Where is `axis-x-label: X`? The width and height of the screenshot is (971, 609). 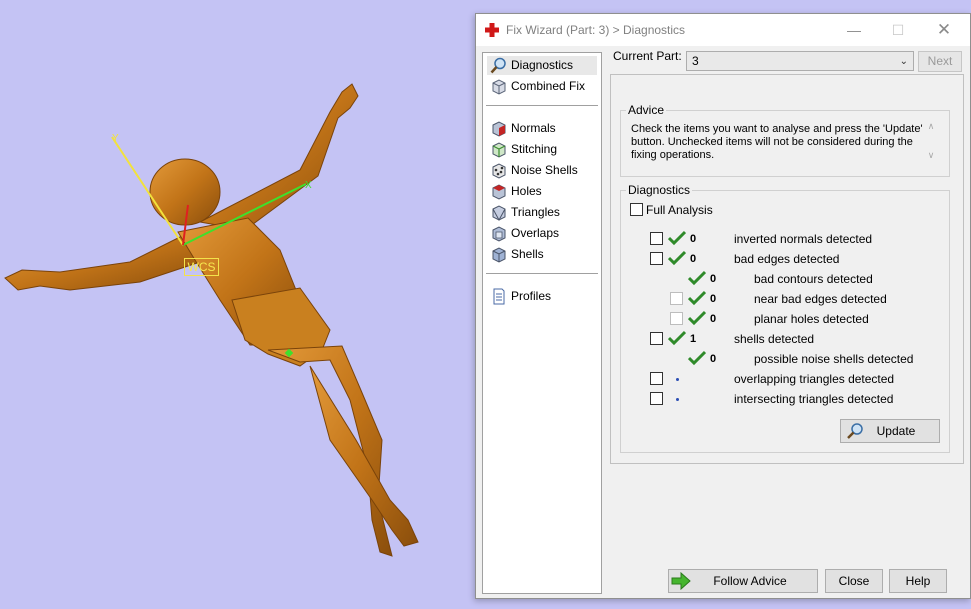
axis-x-label: X is located at coordinates (308, 185).